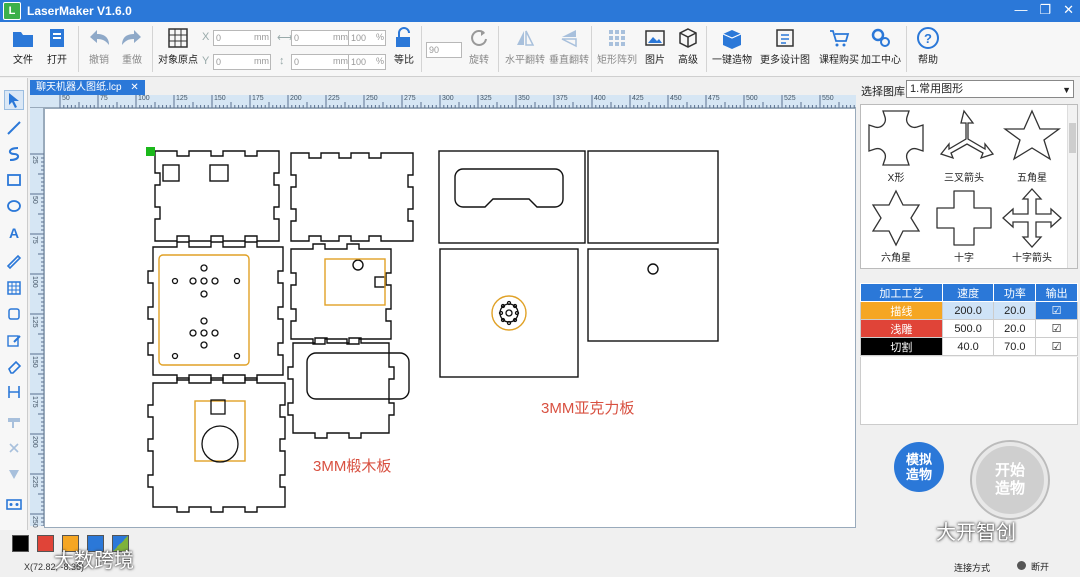  Describe the element at coordinates (964, 225) in the screenshot. I see `shape-cross: 十字` at that location.